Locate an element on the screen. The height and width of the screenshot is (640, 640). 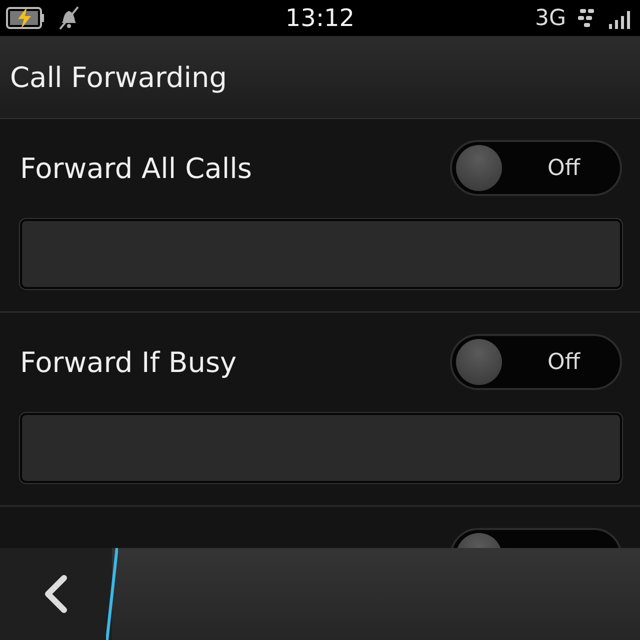
screen-title: Call Forwarding is located at coordinates (119, 77).